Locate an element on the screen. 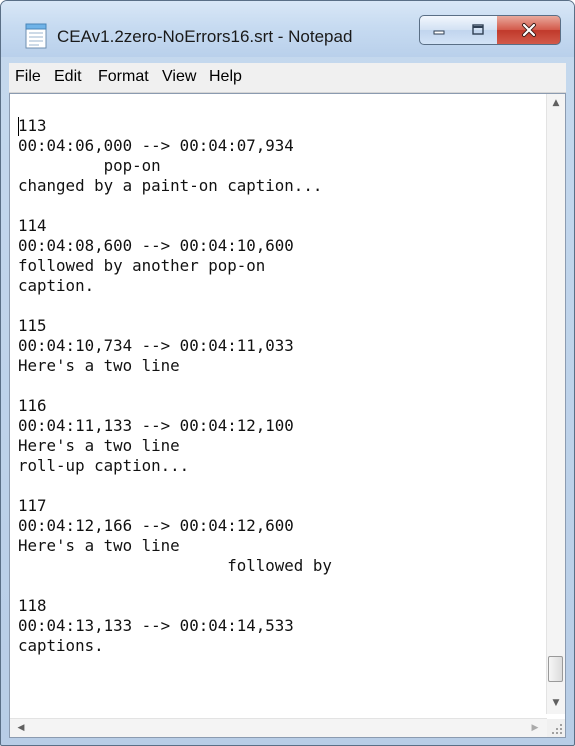  minimize-button is located at coordinates (439, 30).